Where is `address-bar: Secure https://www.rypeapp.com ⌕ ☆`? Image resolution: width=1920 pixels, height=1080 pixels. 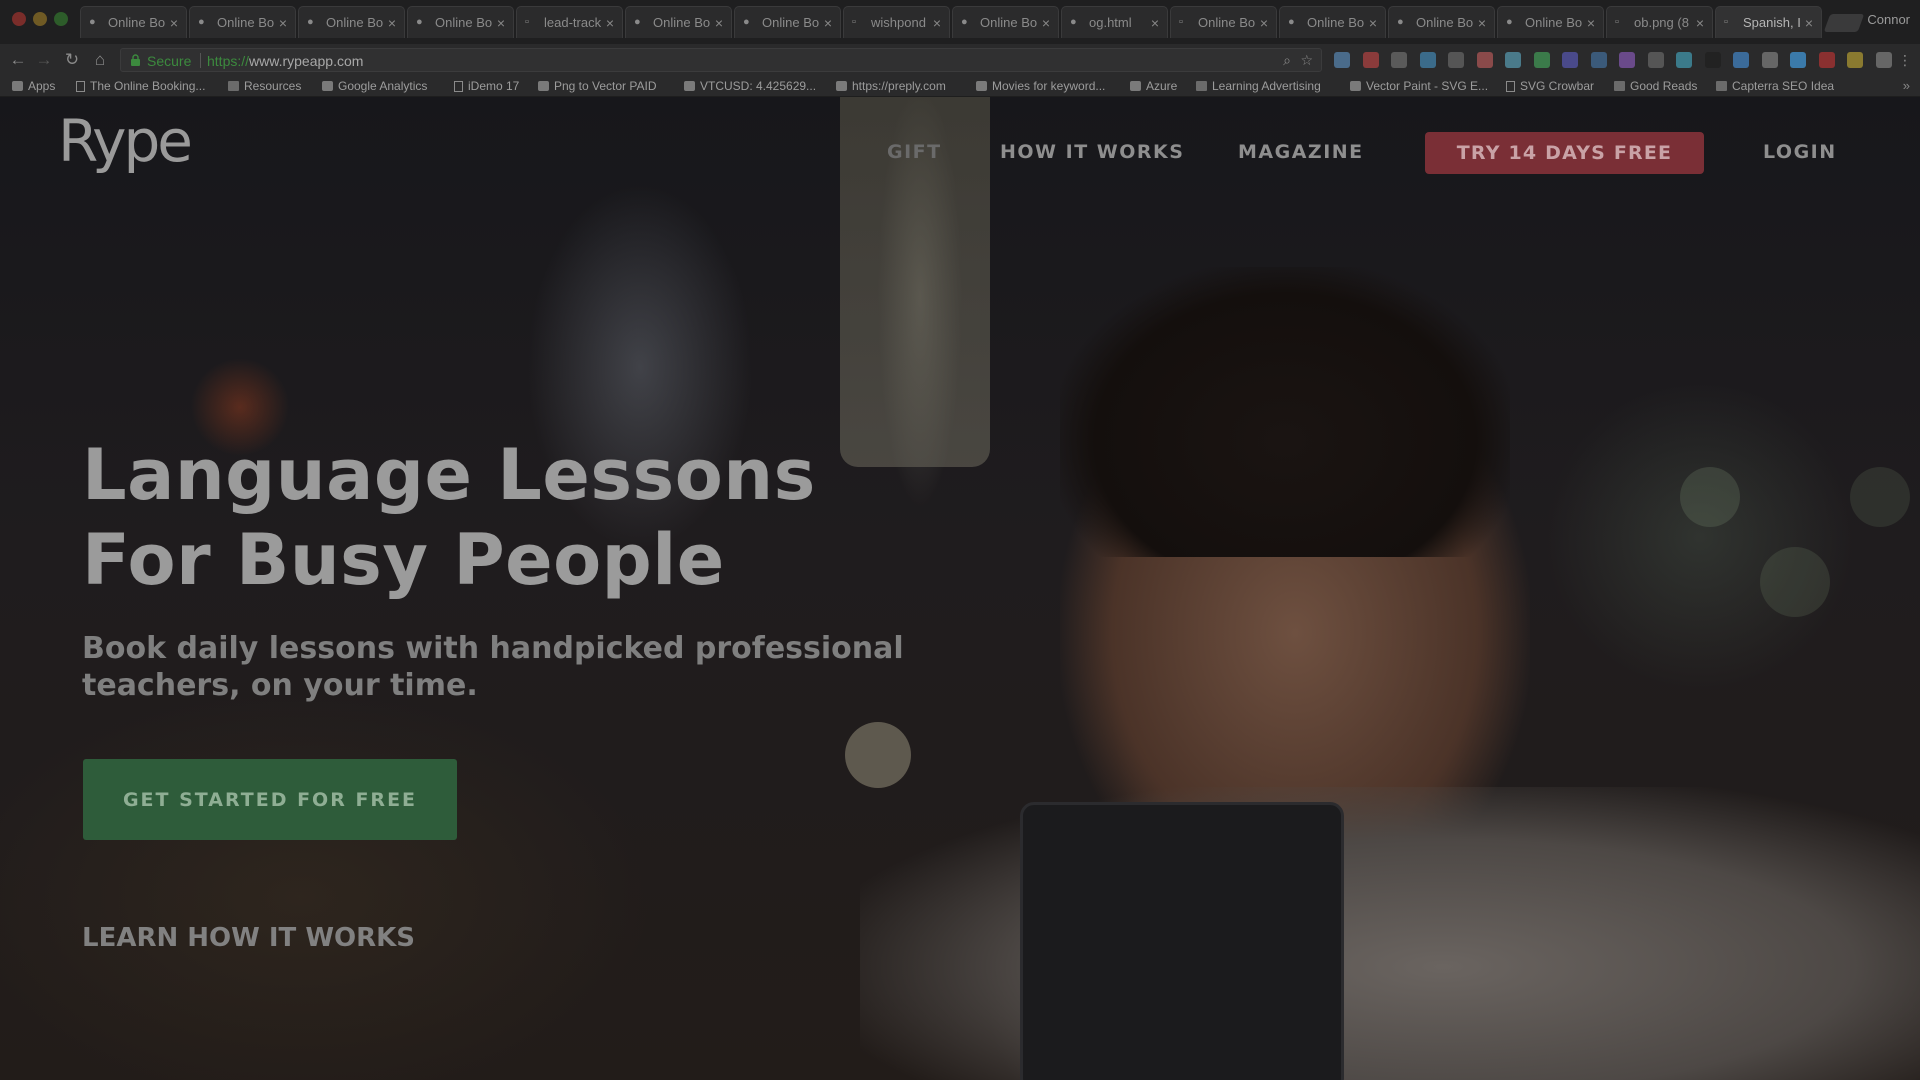
address-bar: Secure https://www.rypeapp.com ⌕ ☆ is located at coordinates (721, 60).